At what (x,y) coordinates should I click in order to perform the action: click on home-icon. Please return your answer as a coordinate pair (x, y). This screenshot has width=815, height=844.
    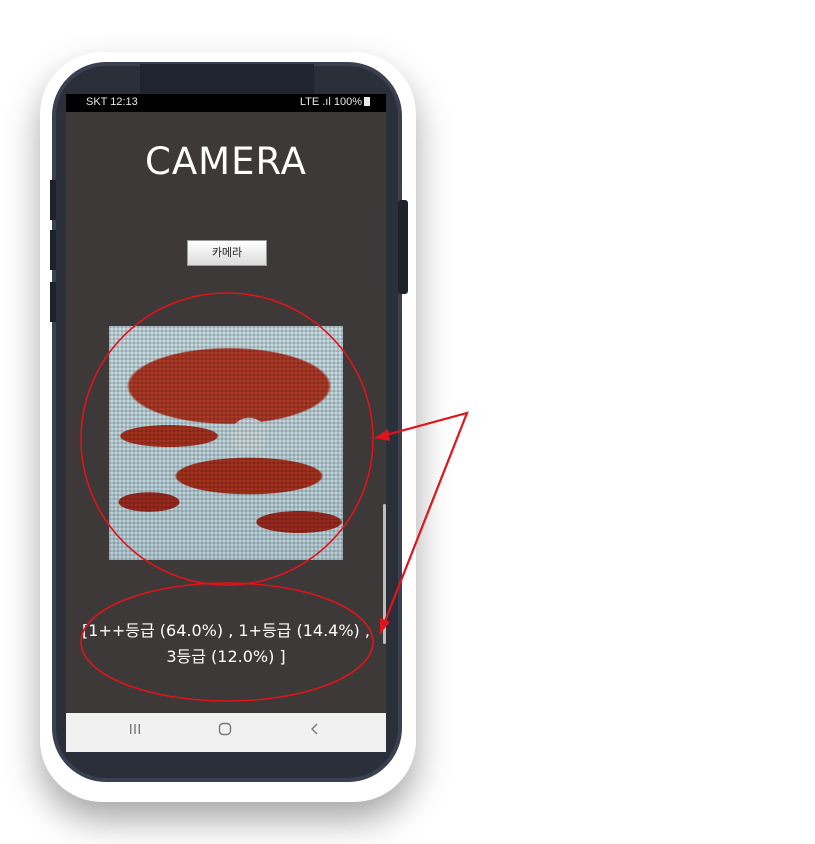
    Looking at the image, I should click on (225, 730).